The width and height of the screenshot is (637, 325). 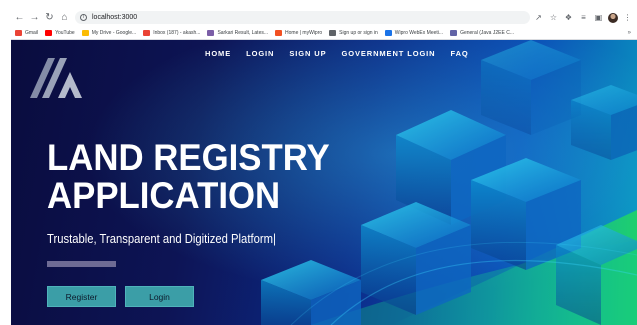 I want to click on bookmark-item: Sign up or sign in, so click(x=353, y=32).